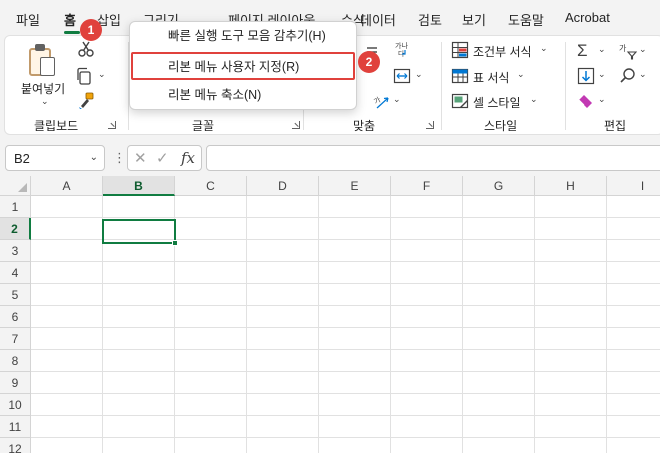  I want to click on sort-filter-icon: 가, so click(628, 51).